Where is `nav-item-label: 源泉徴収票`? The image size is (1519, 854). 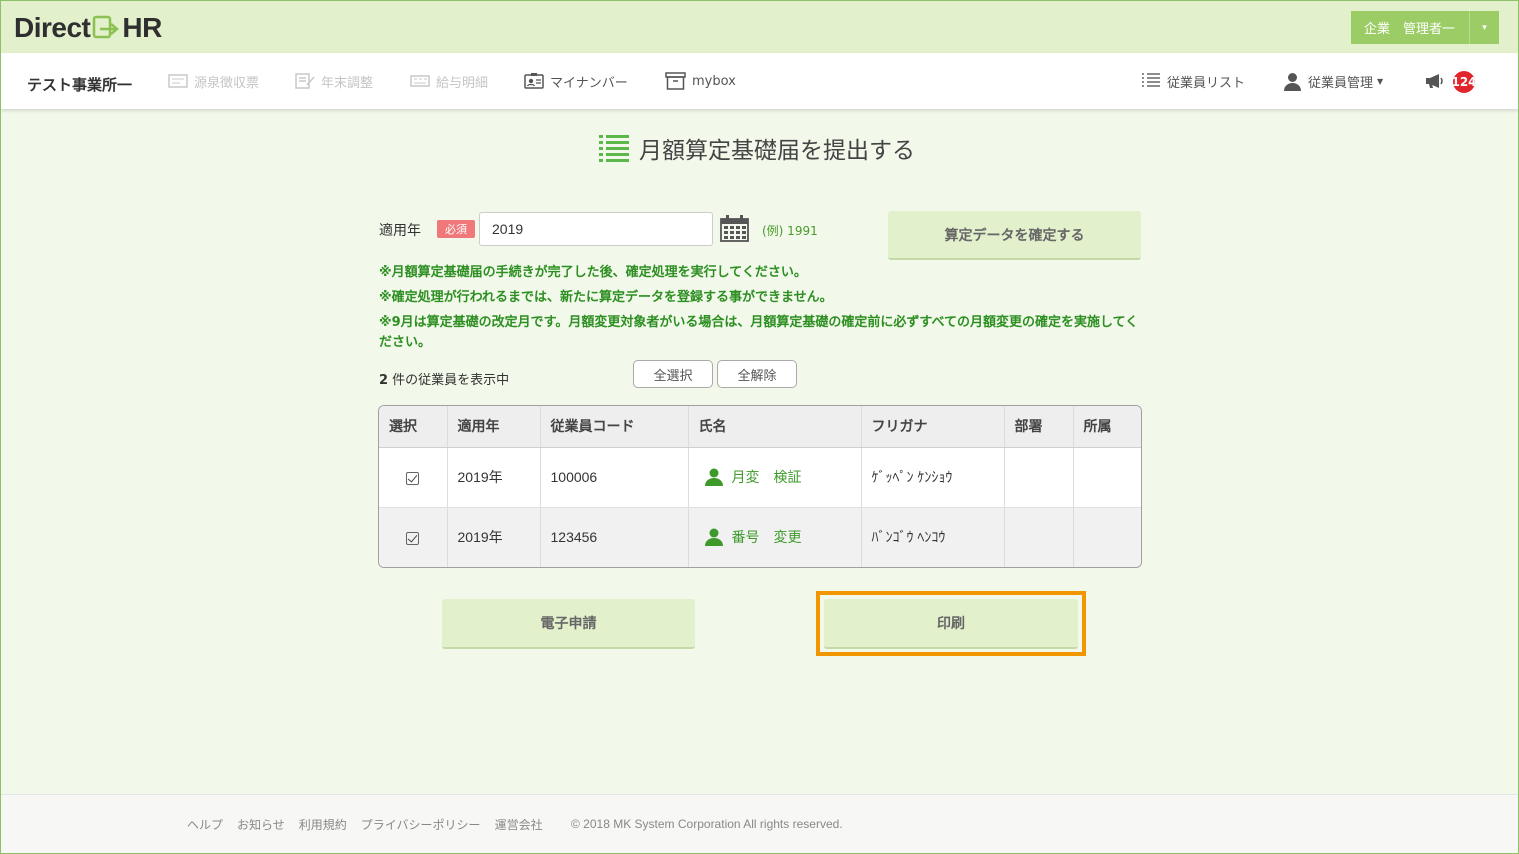 nav-item-label: 源泉徴収票 is located at coordinates (227, 83).